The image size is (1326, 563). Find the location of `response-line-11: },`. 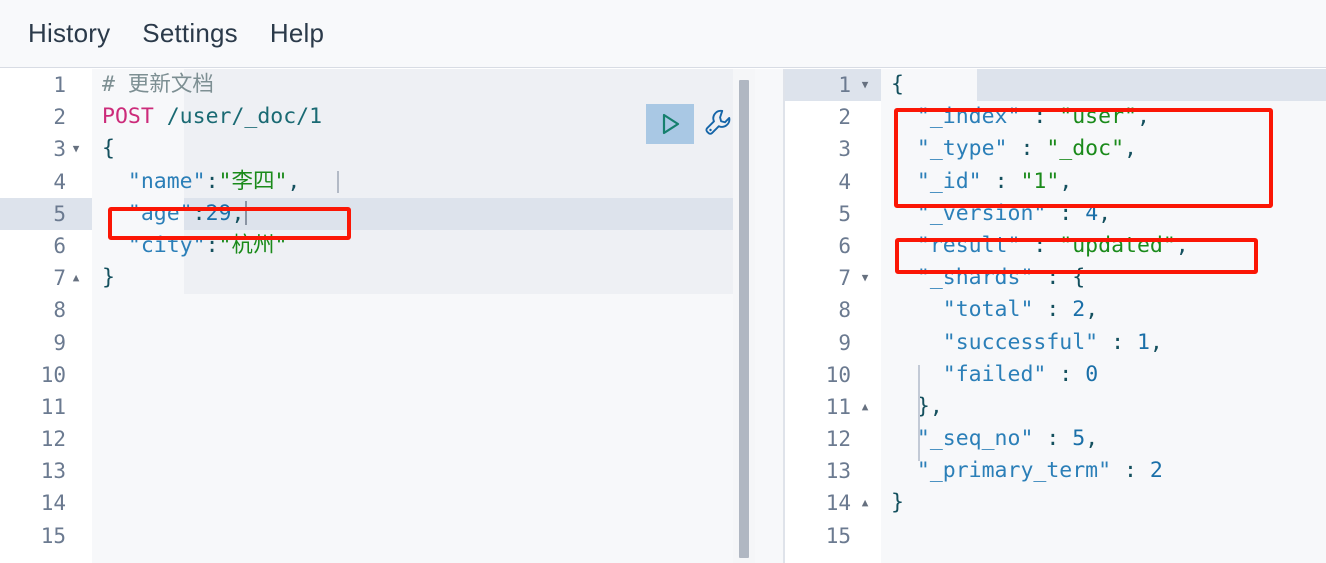

response-line-11: }, is located at coordinates (1103, 407).